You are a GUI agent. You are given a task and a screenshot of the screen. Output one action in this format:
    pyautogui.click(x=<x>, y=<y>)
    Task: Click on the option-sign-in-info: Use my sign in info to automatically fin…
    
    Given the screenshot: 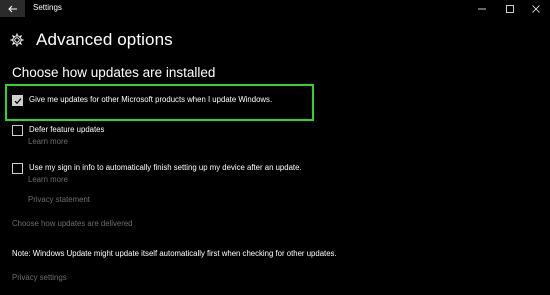 What is the action you would take?
    pyautogui.click(x=157, y=168)
    